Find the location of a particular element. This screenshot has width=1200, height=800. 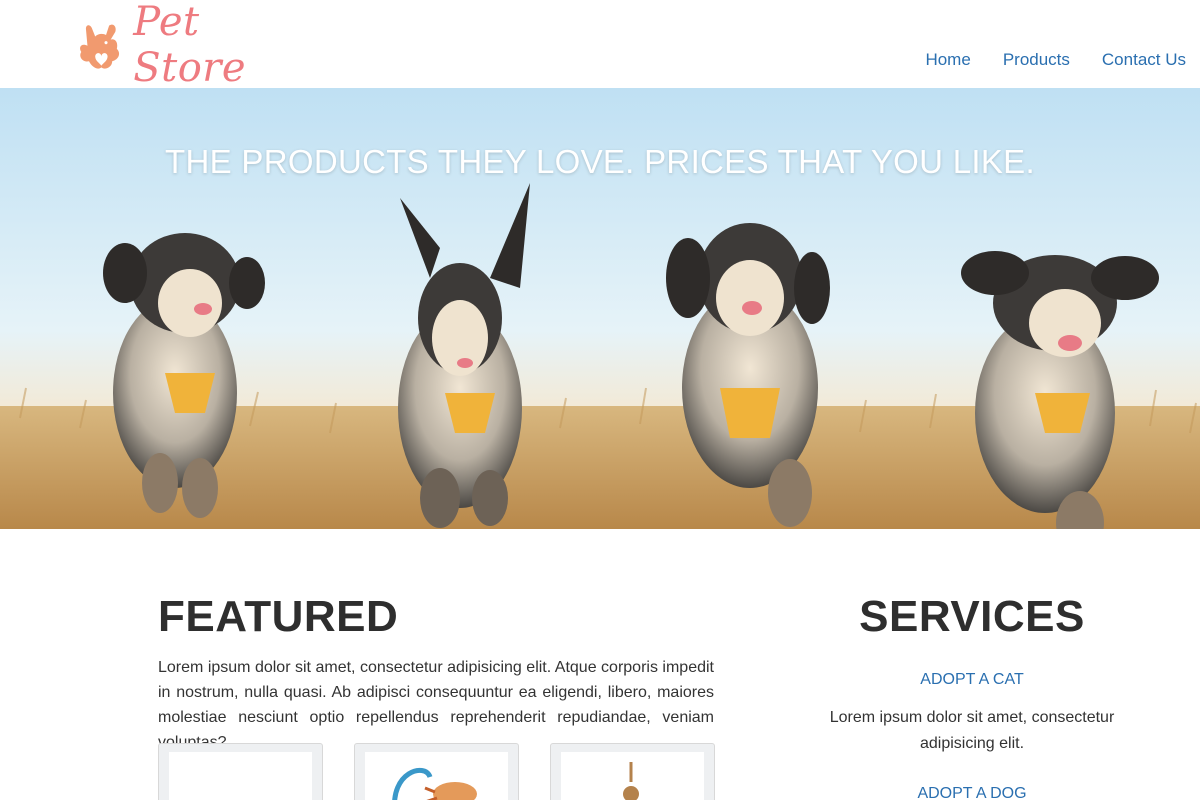

brand-name: Pet Store is located at coordinates (190, 45).